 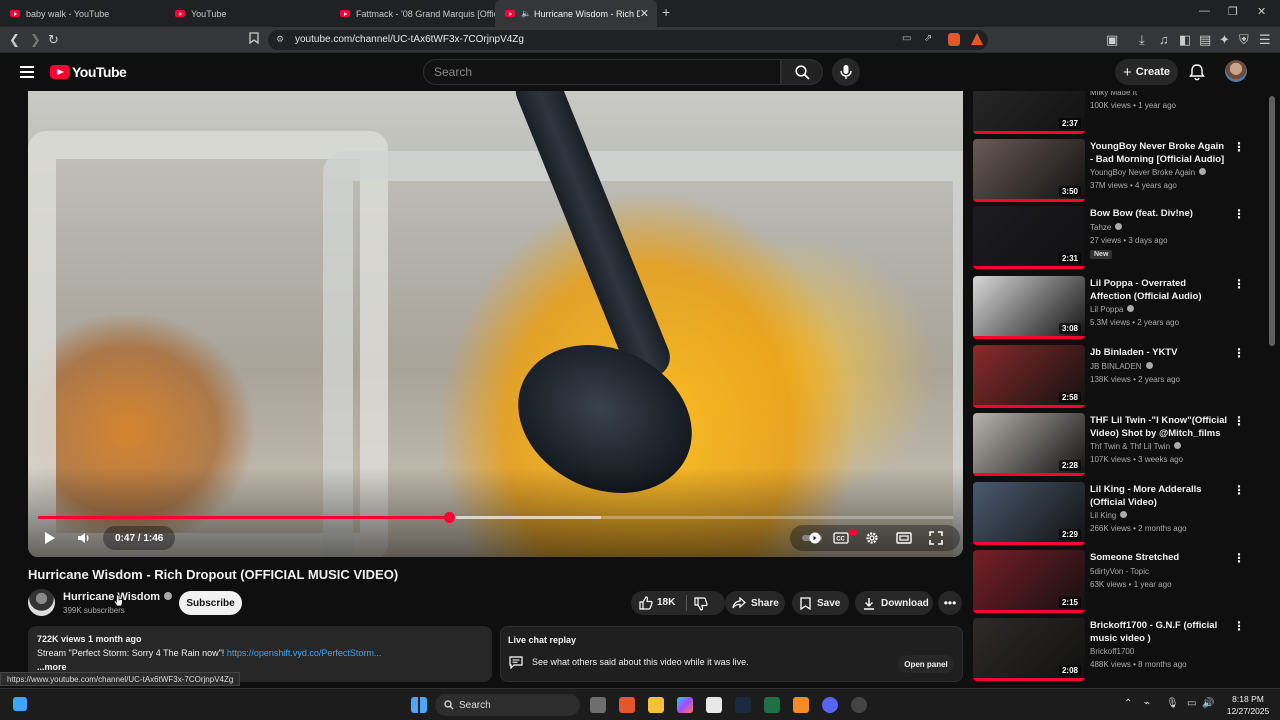 I want to click on recommendation-title: Jb Binladen - YKTV, so click(x=1159, y=352).